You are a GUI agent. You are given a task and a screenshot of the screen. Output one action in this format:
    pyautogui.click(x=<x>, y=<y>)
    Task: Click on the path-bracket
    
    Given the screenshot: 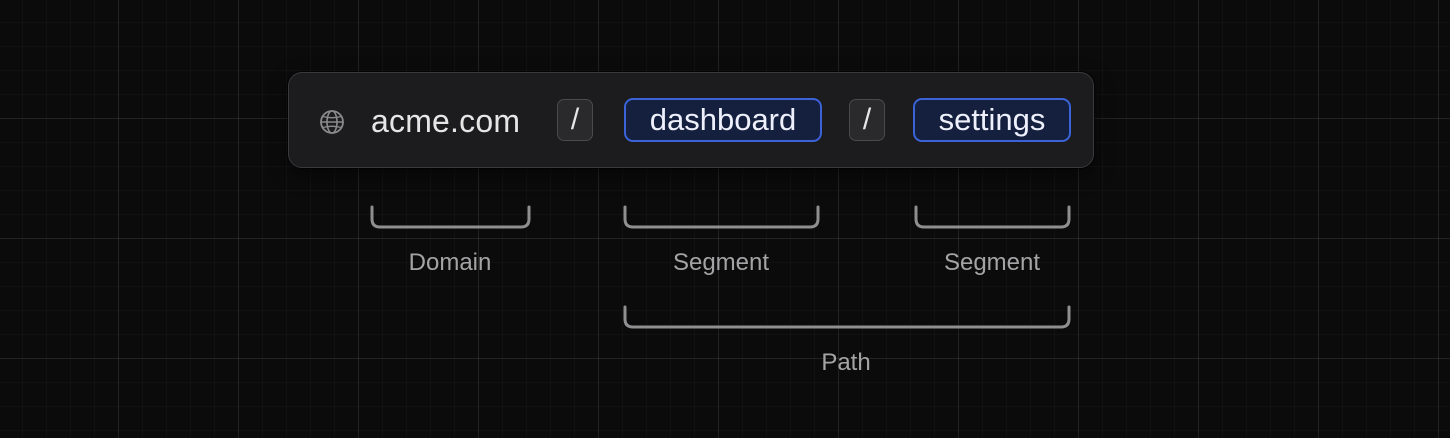 What is the action you would take?
    pyautogui.click(x=847, y=317)
    